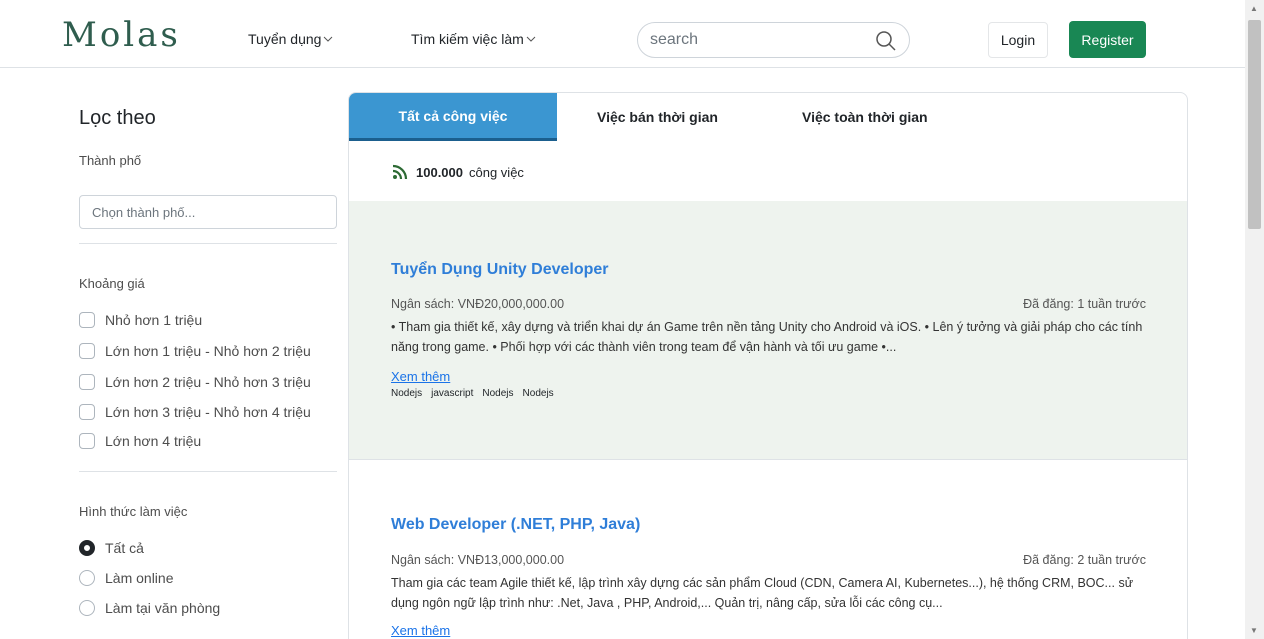 The image size is (1264, 639). What do you see at coordinates (154, 320) in the screenshot?
I see `price-option-label: Nhỏ hơn 1 triệu` at bounding box center [154, 320].